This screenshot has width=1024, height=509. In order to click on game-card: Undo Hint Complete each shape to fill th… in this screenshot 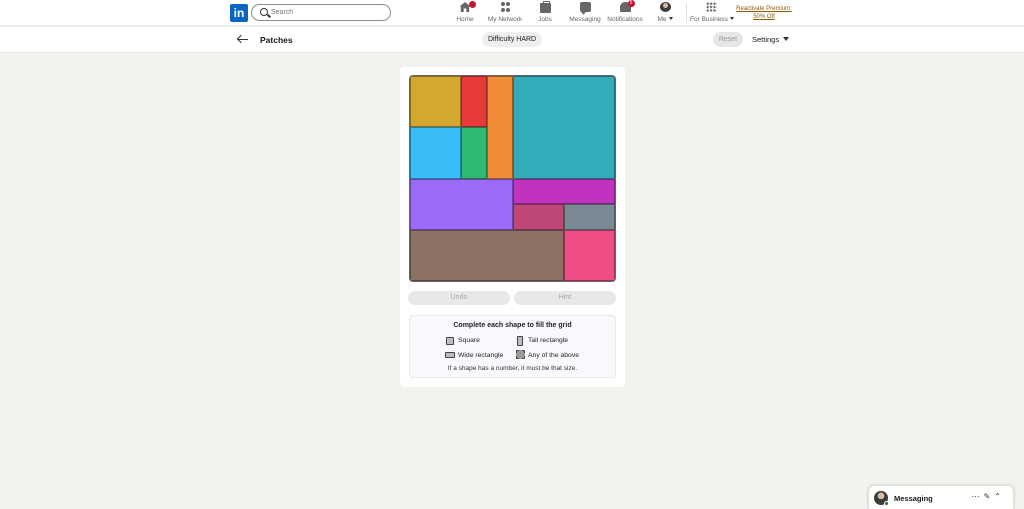, I will do `click(512, 227)`.